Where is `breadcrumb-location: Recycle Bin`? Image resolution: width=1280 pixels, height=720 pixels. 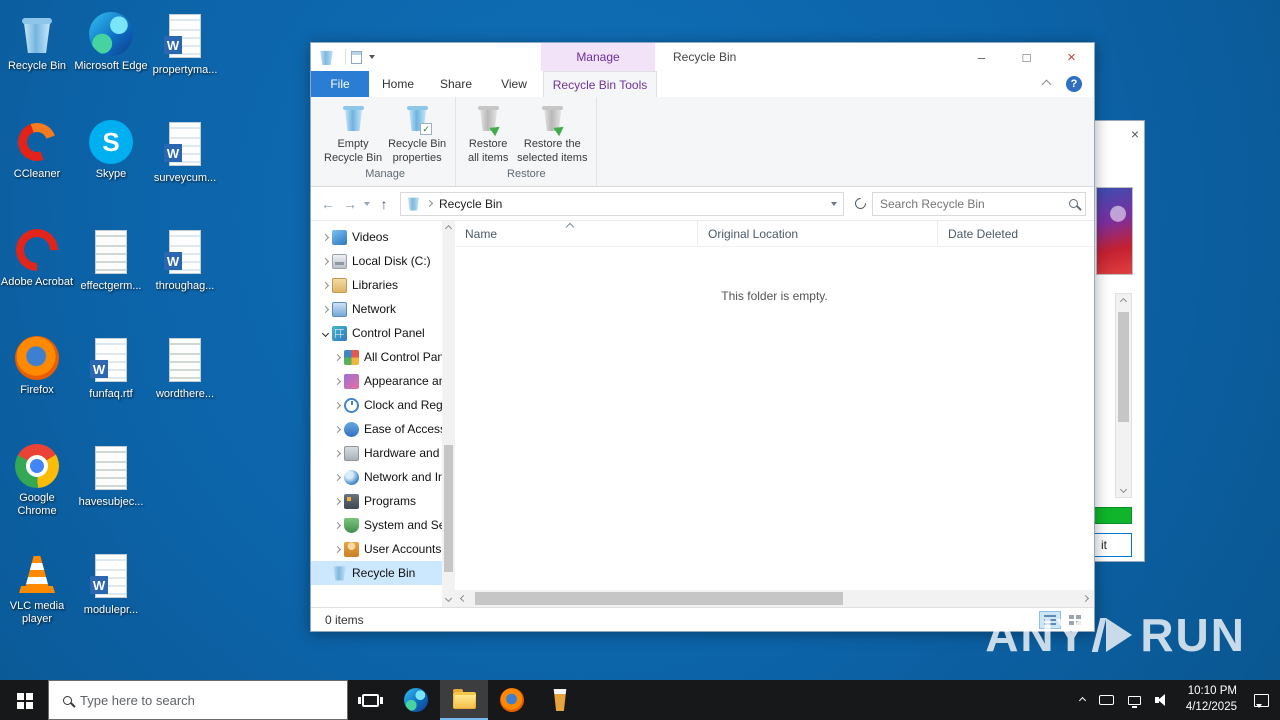
breadcrumb-location: Recycle Bin is located at coordinates (470, 204).